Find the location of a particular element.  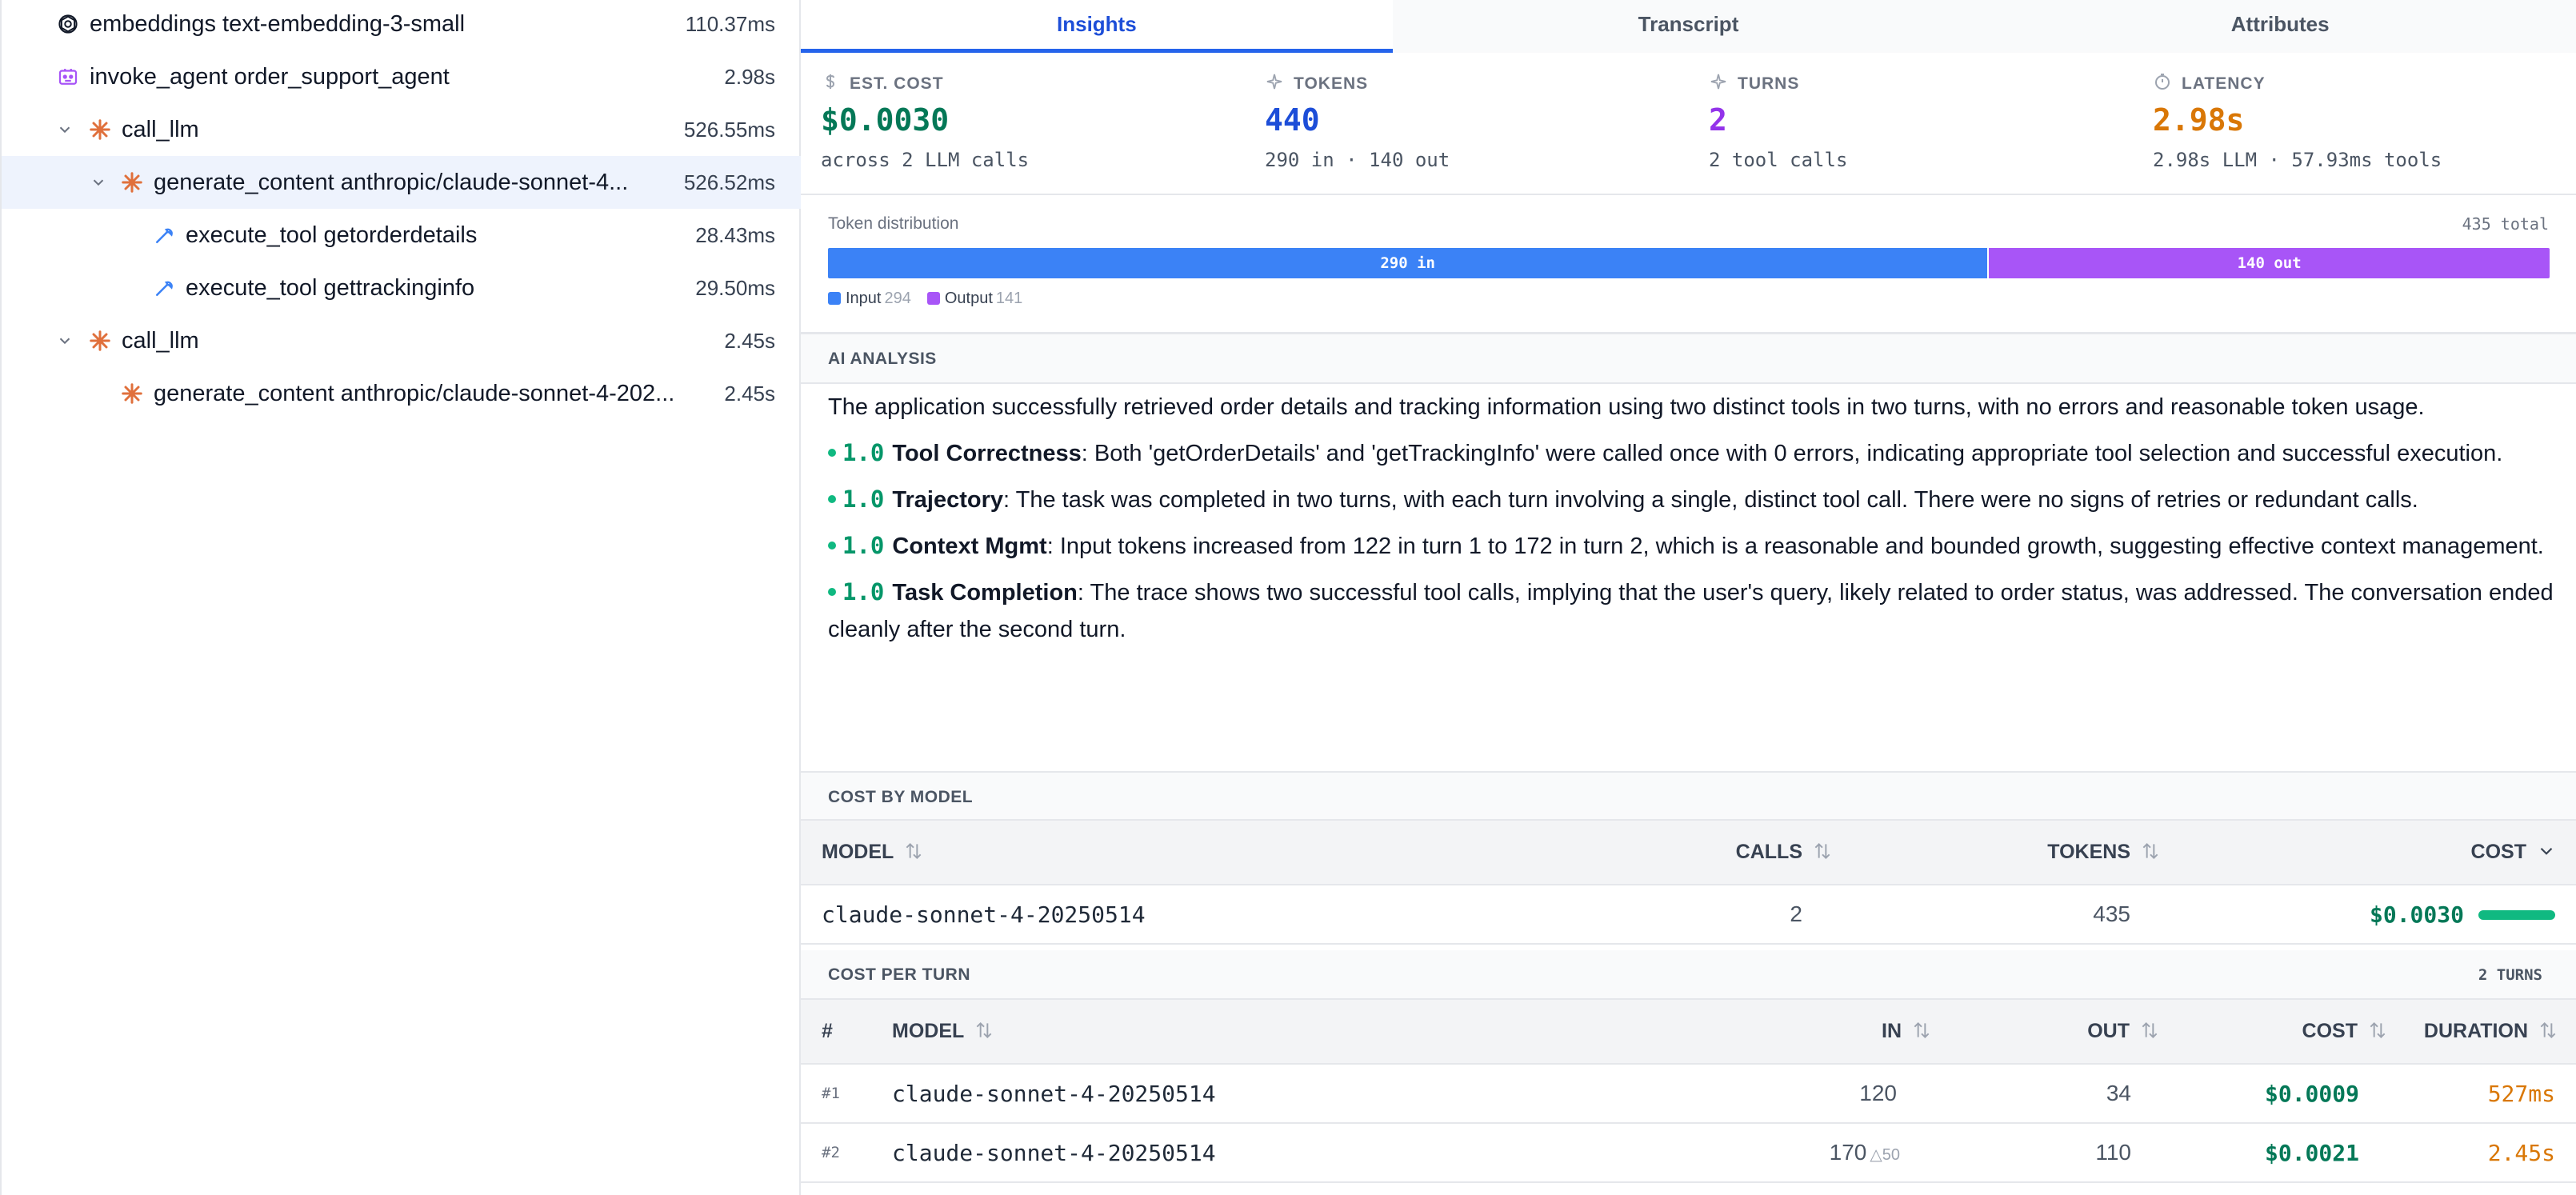

table-row: claude-sonnet-4-20250514 2 435 $0.0030 is located at coordinates (1688, 915).